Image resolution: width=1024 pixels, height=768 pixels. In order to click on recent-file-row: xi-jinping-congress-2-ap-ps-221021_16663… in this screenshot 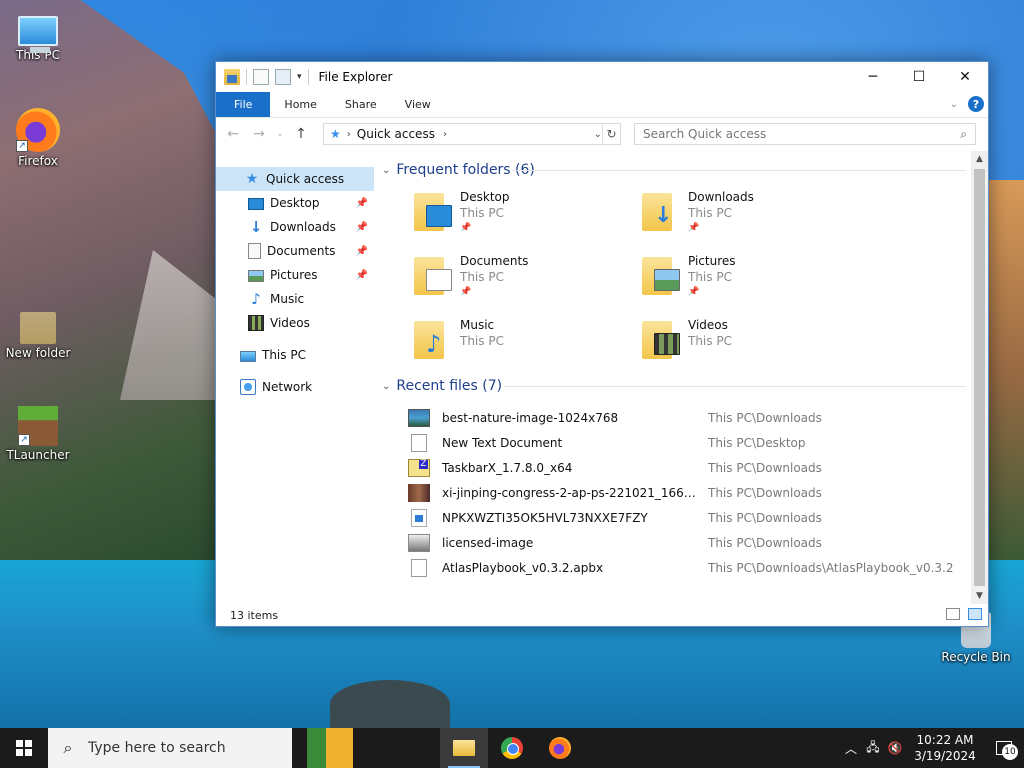, I will do `click(698, 492)`.